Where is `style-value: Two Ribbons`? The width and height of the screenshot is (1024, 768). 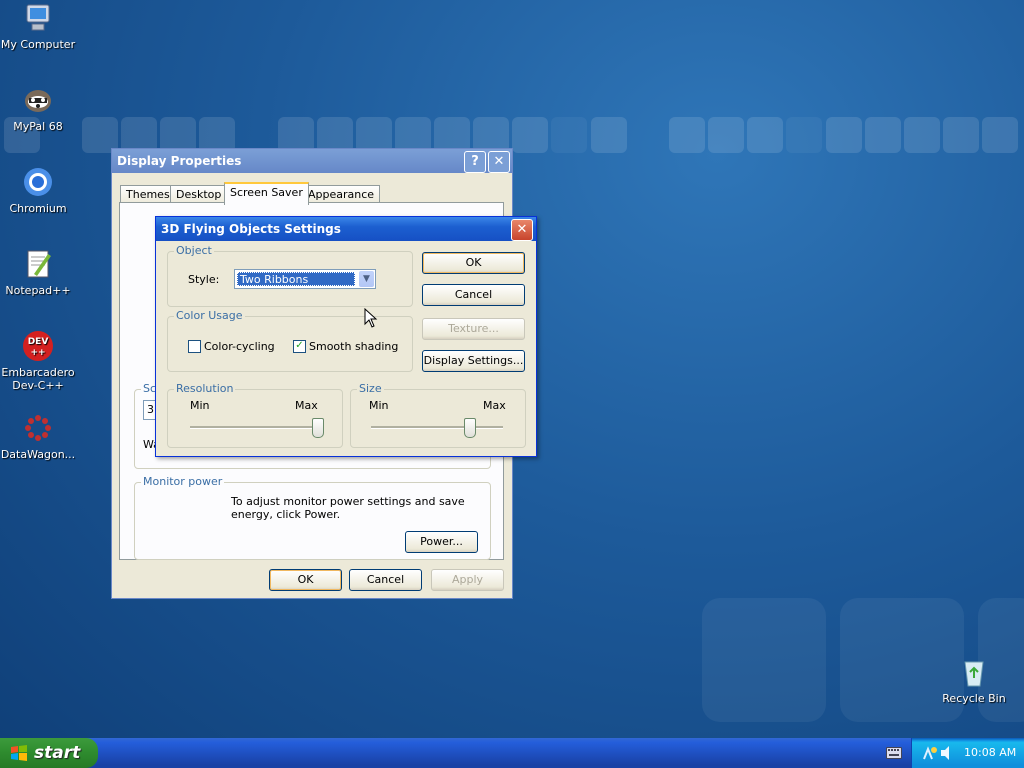
style-value: Two Ribbons is located at coordinates (296, 279).